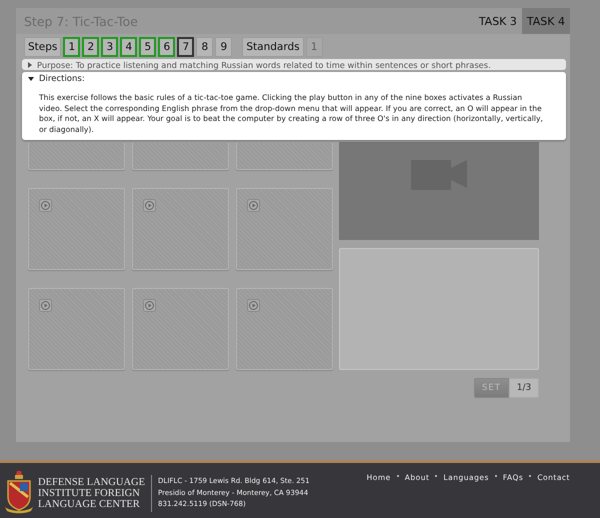  What do you see at coordinates (294, 64) in the screenshot?
I see `purpose-bar: Purpose: To practice listening and matching Russian words related to time within sentences or short phrases.` at bounding box center [294, 64].